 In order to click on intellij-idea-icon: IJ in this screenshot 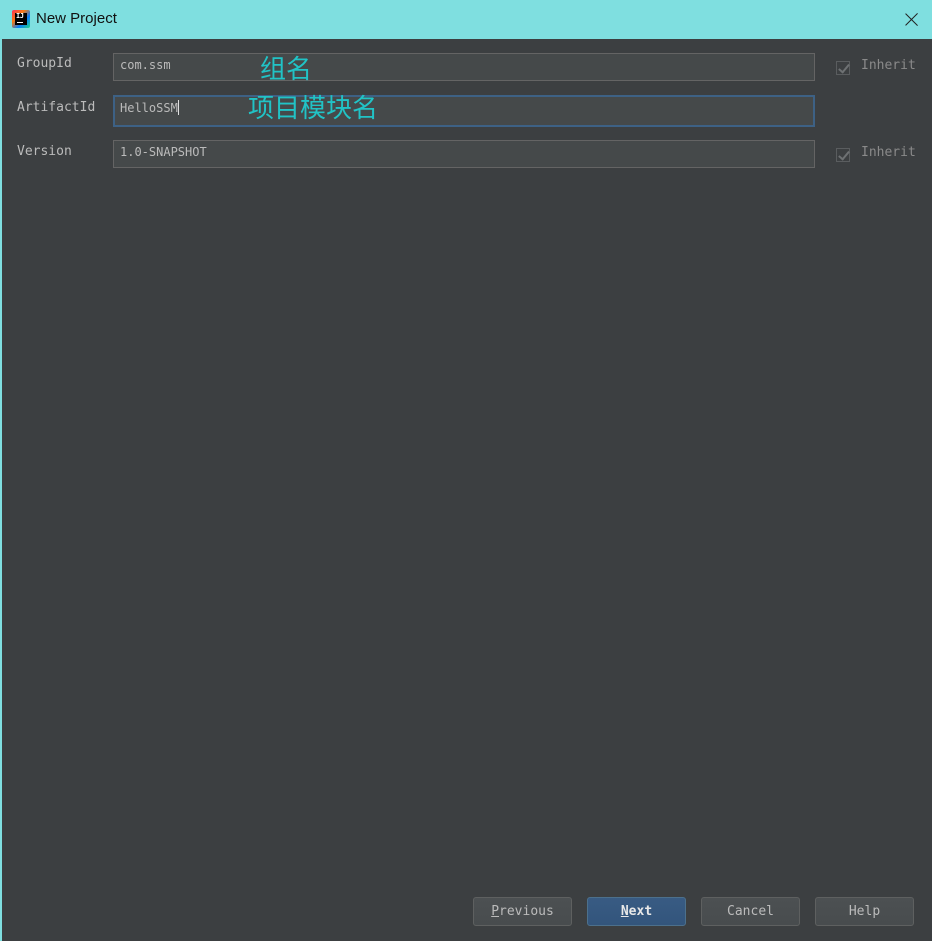, I will do `click(21, 19)`.